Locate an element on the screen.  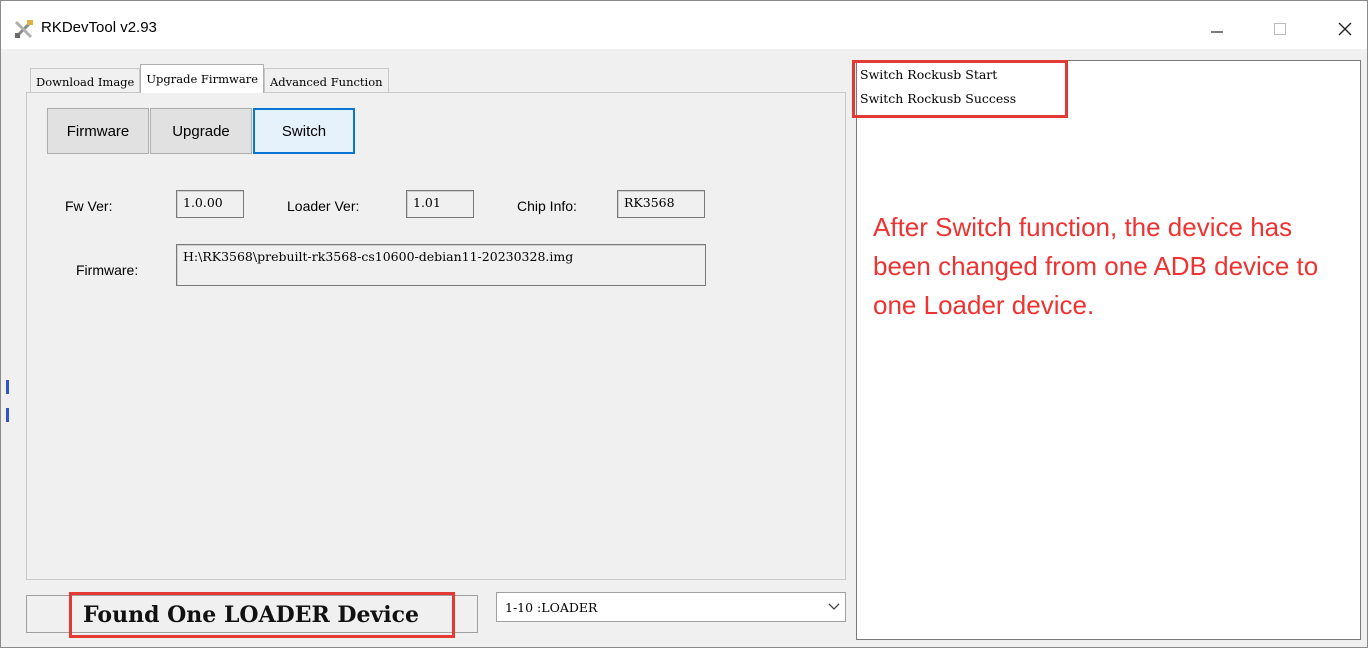
firmware-path-label: Firmware: is located at coordinates (107, 270).